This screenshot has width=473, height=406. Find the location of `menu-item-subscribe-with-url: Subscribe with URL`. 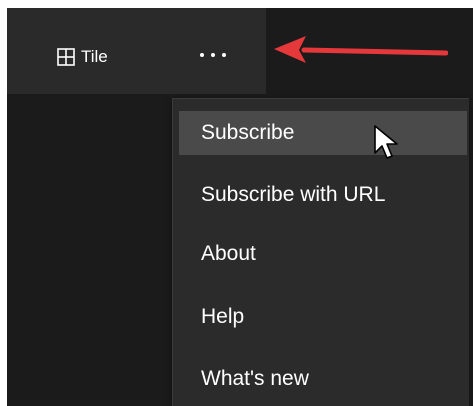

menu-item-subscribe-with-url: Subscribe with URL is located at coordinates (323, 195).